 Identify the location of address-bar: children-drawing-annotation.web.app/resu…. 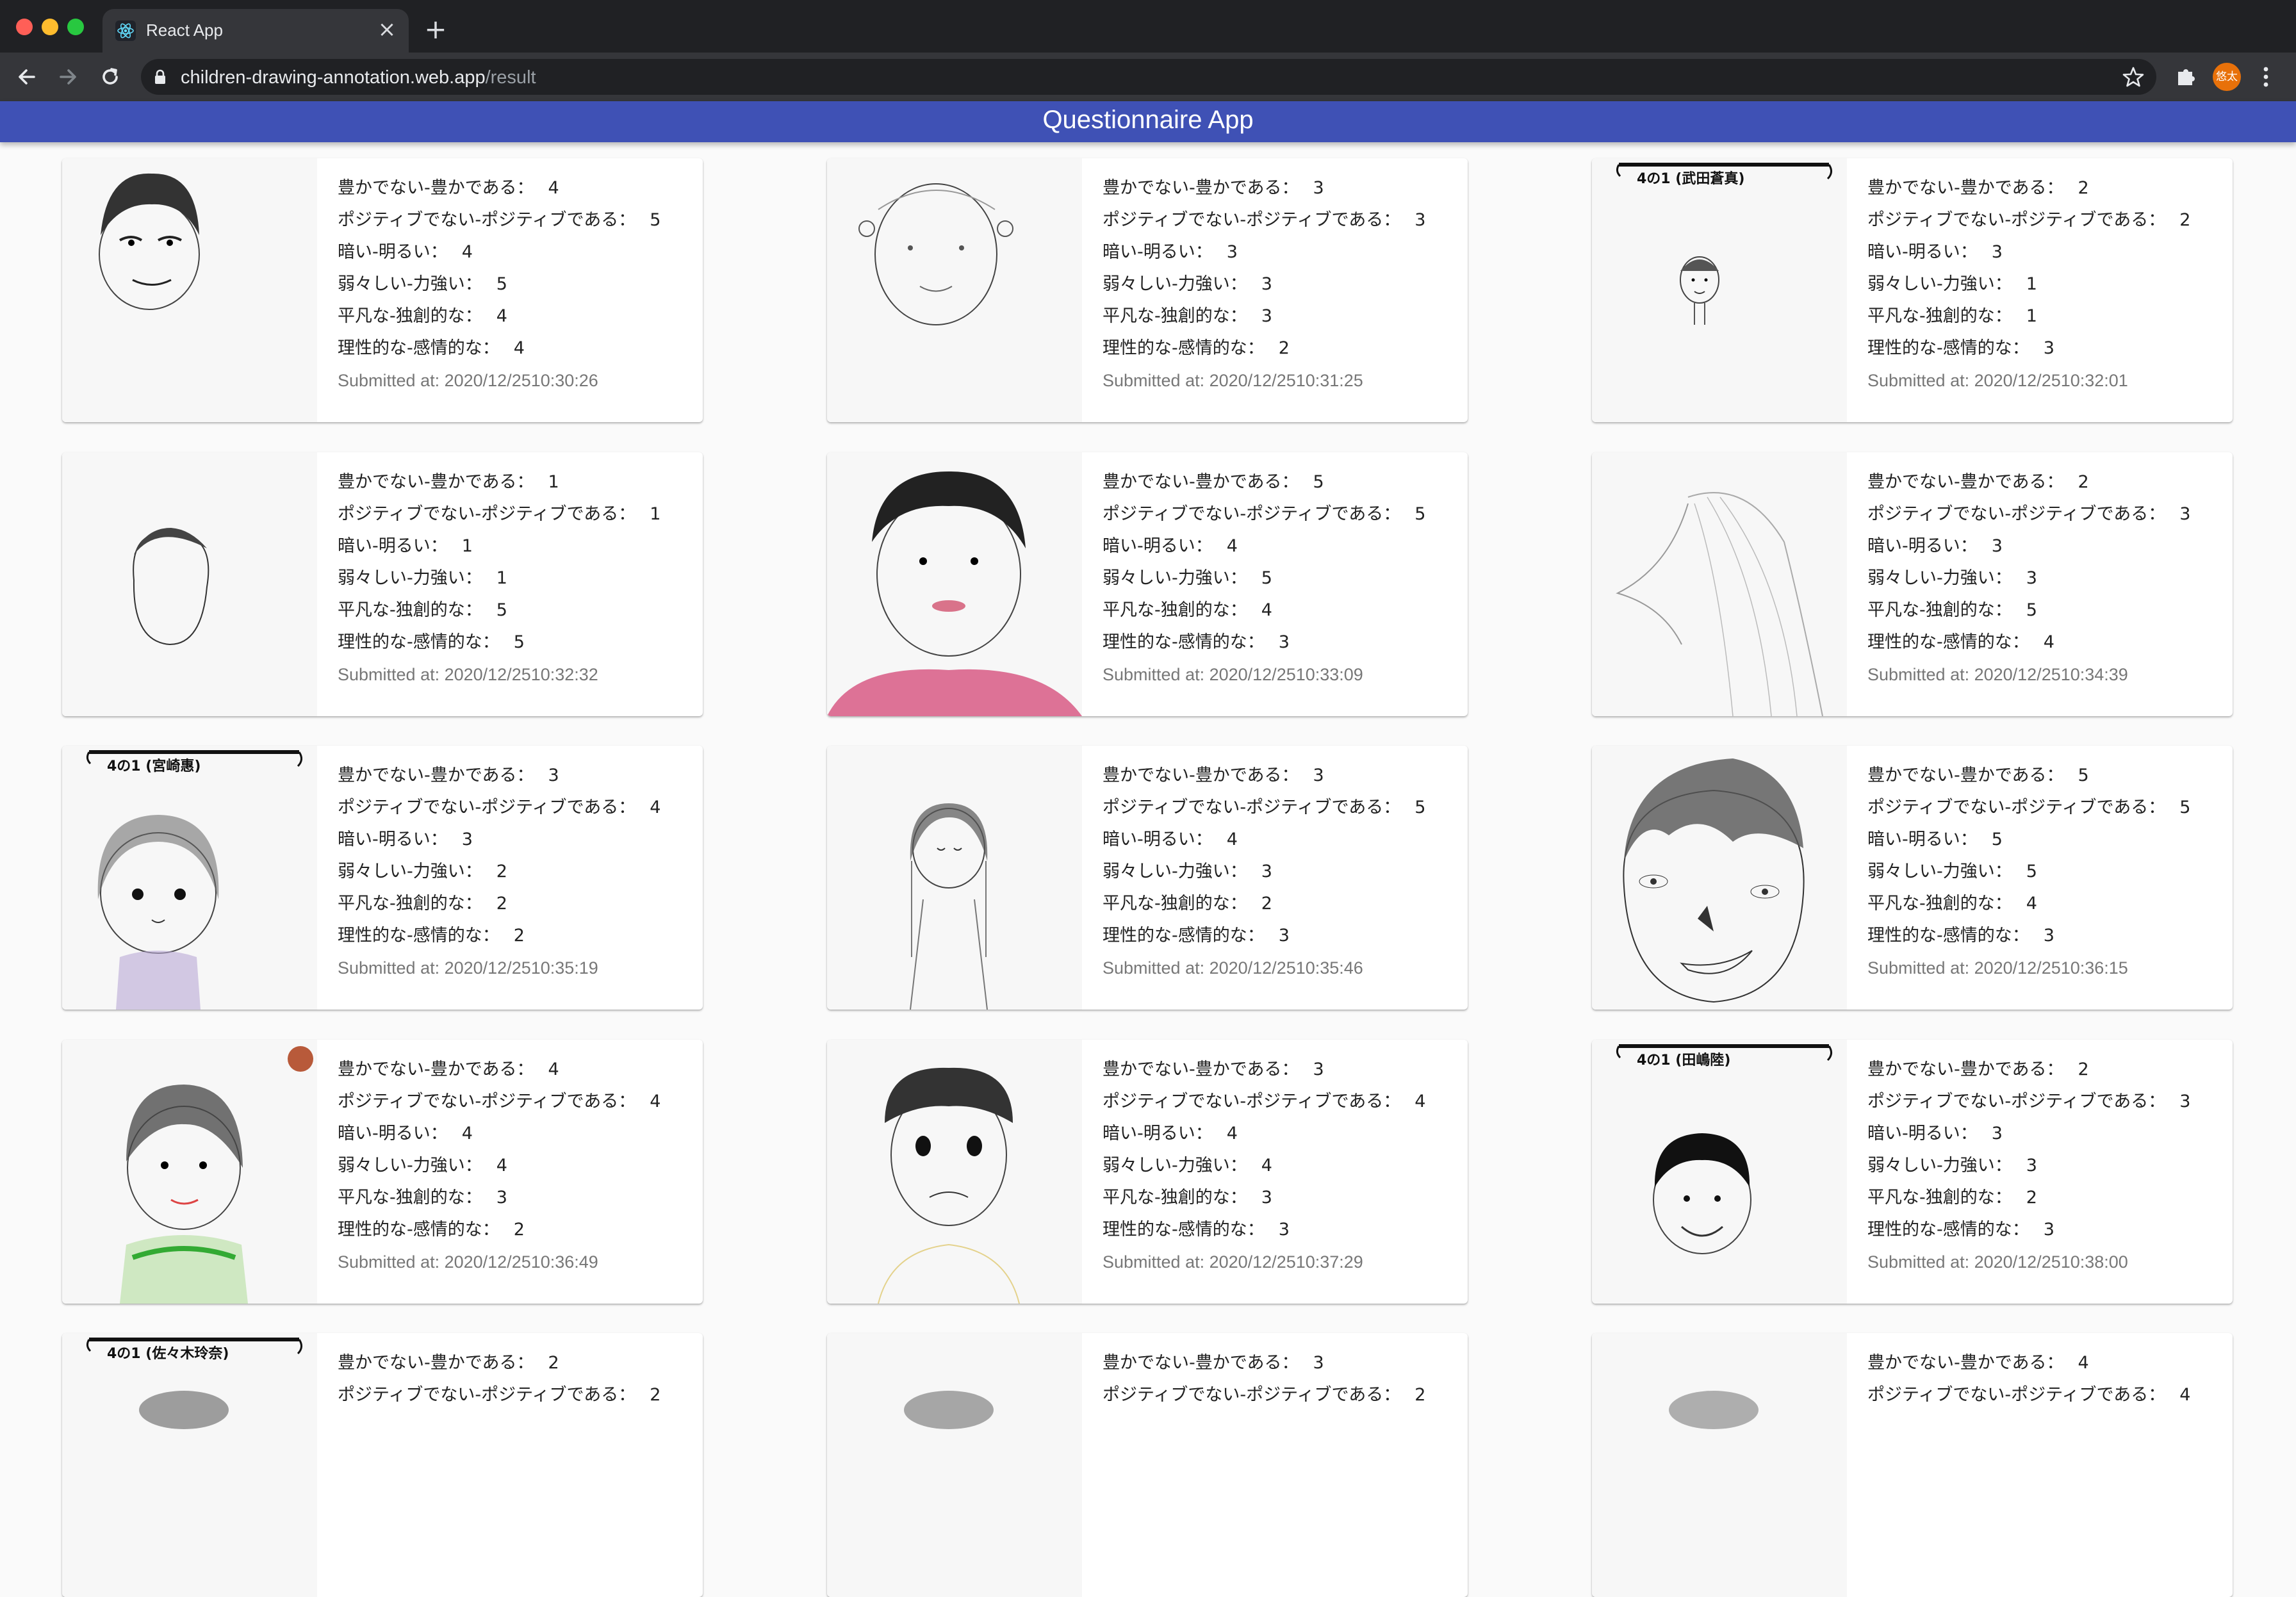
(1148, 77).